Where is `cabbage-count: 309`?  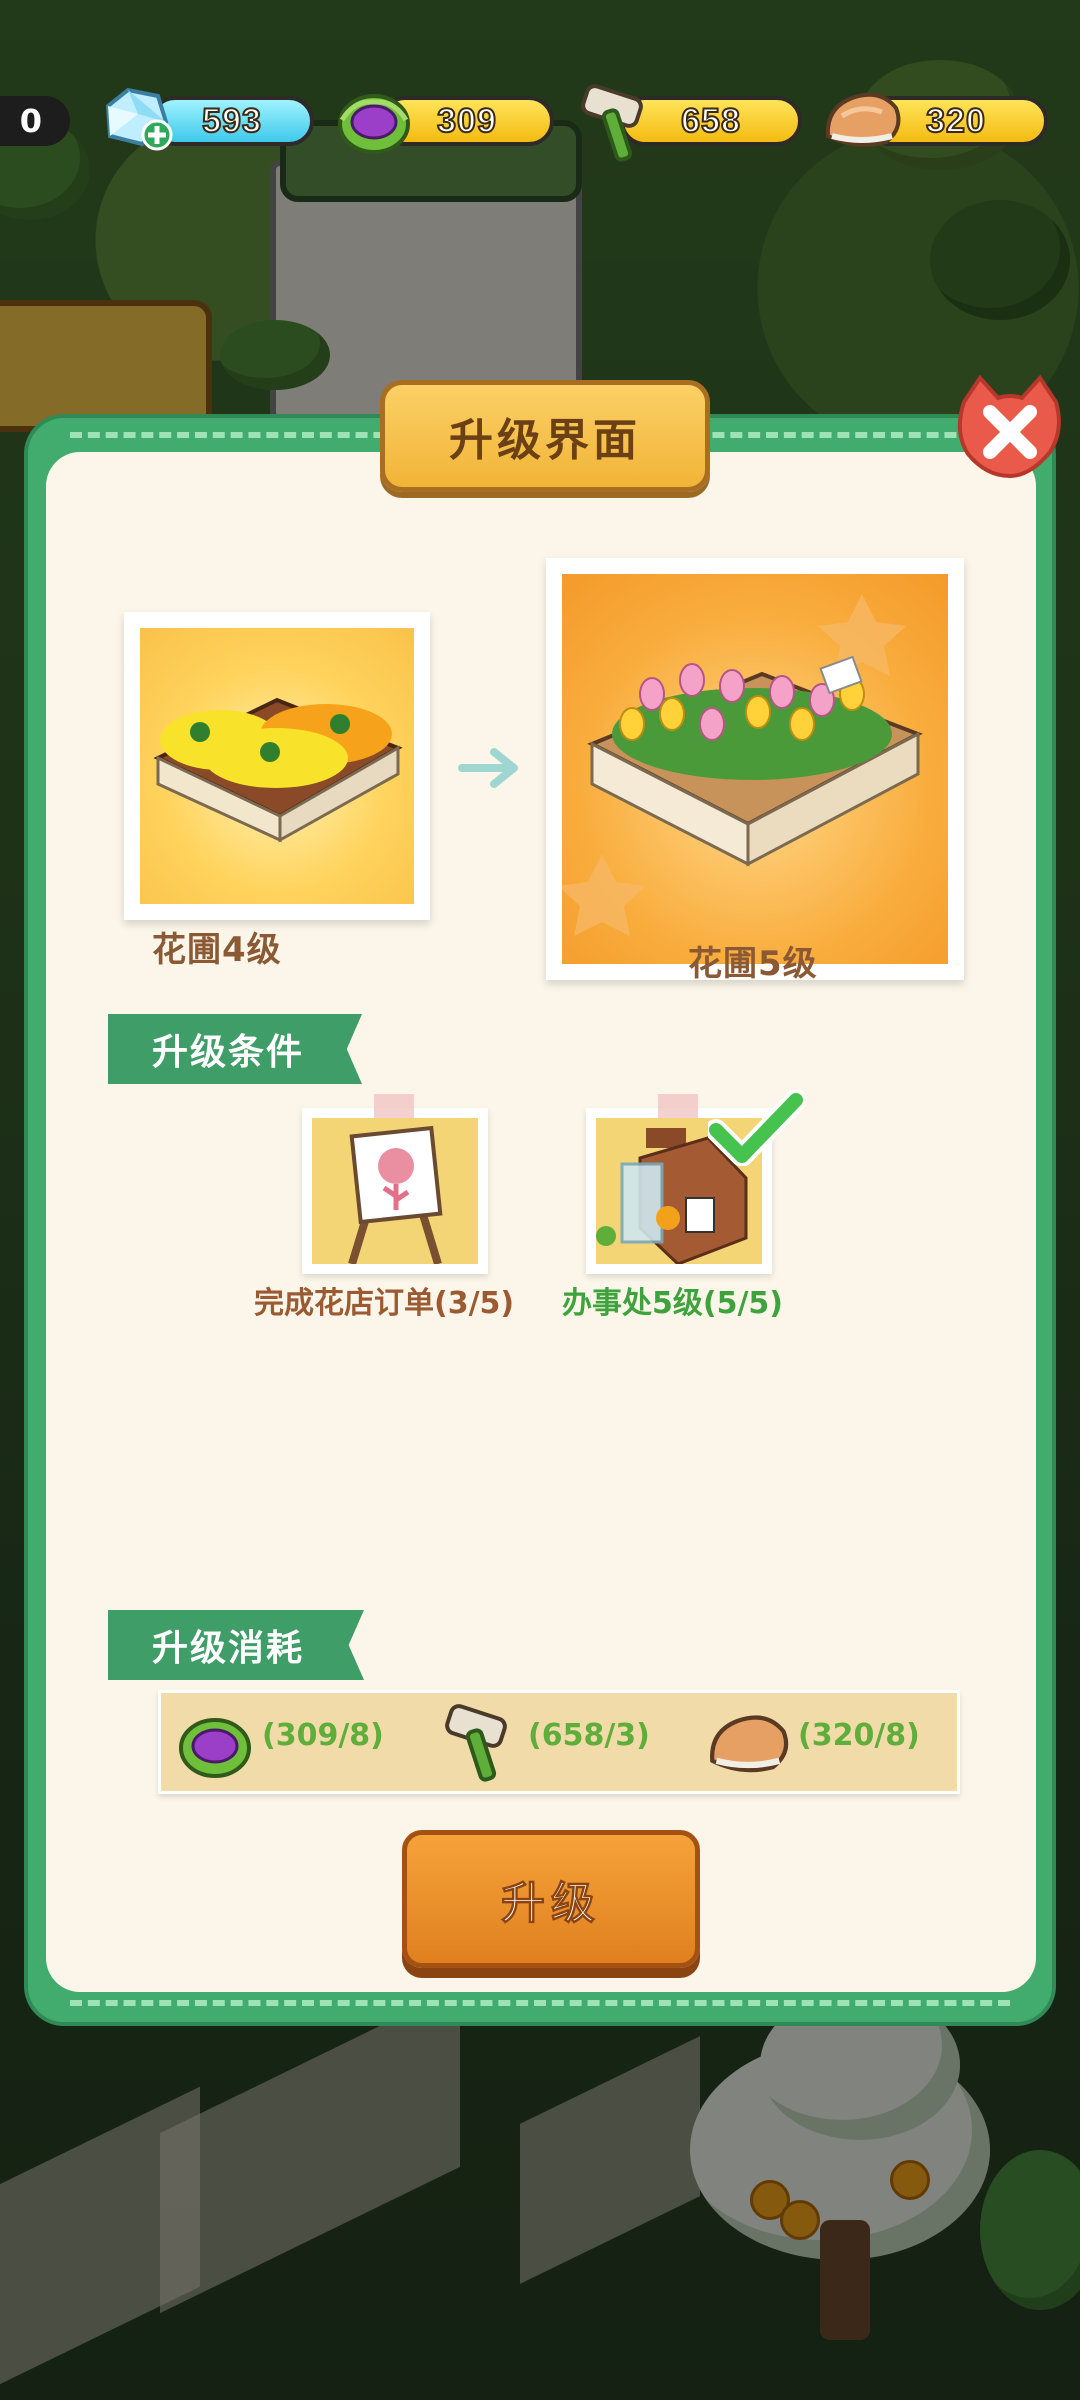 cabbage-count: 309 is located at coordinates (466, 121).